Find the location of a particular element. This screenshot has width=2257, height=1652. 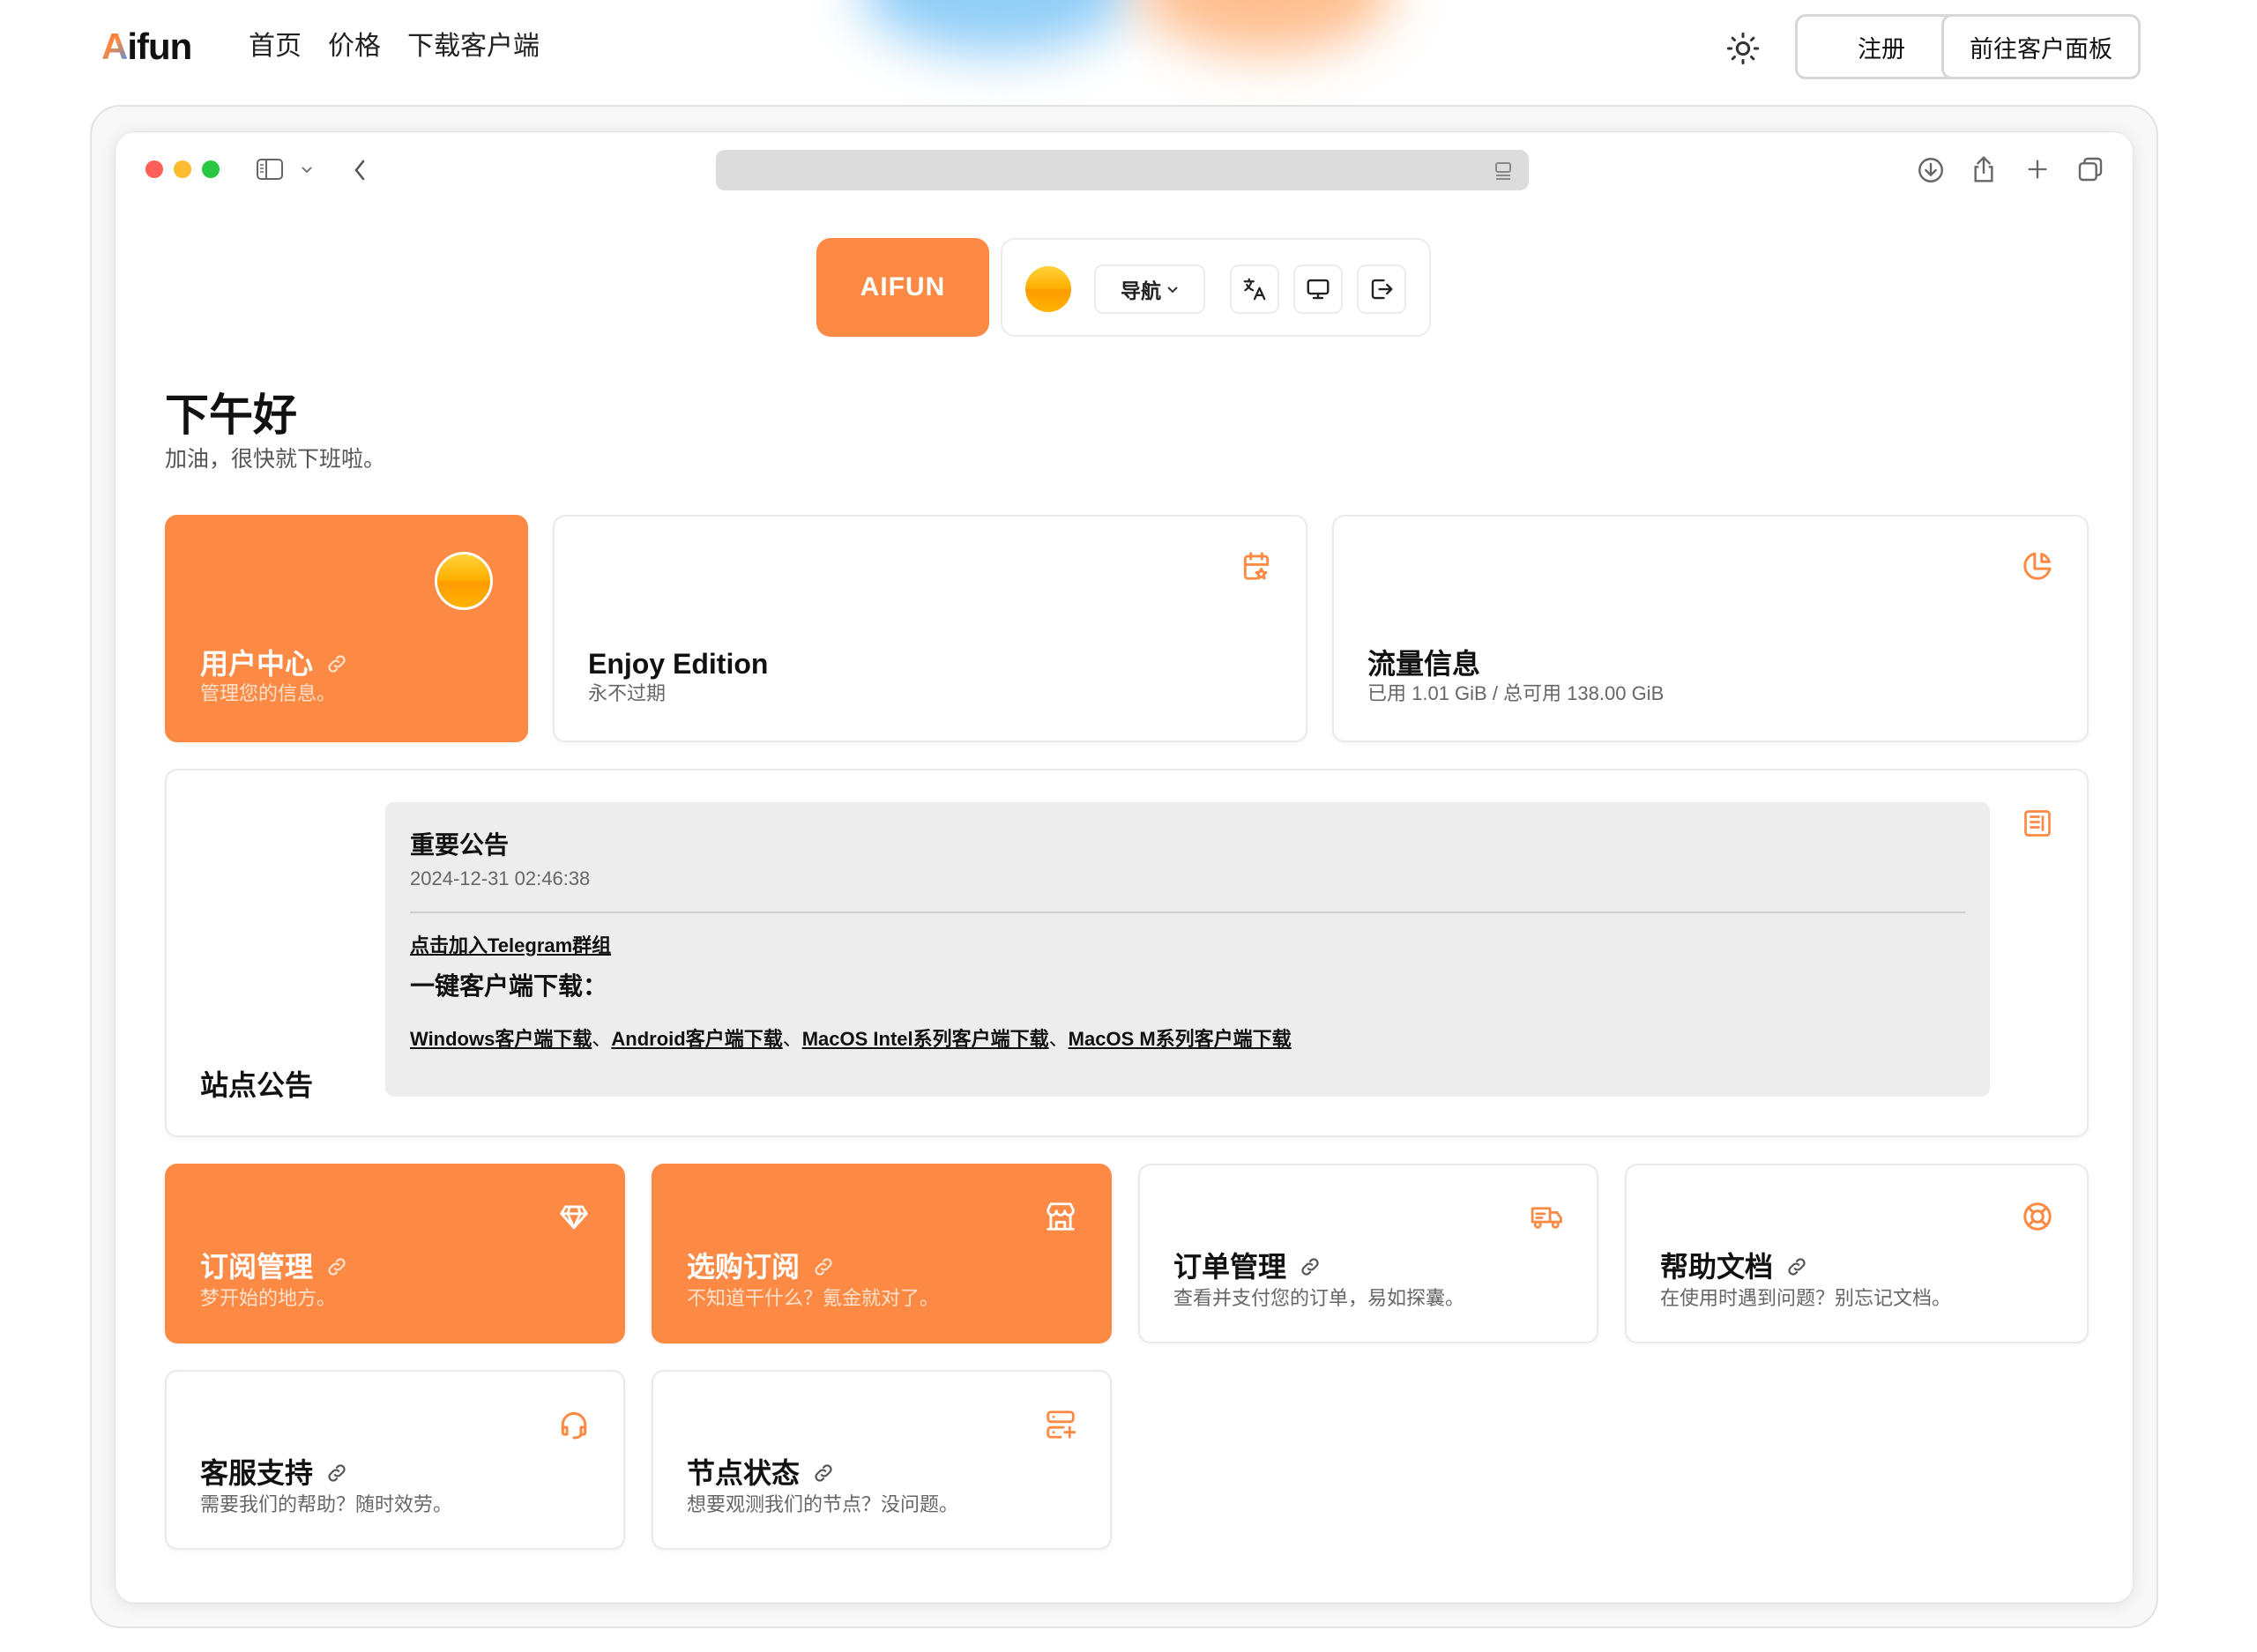

monitor-icon is located at coordinates (1318, 289).